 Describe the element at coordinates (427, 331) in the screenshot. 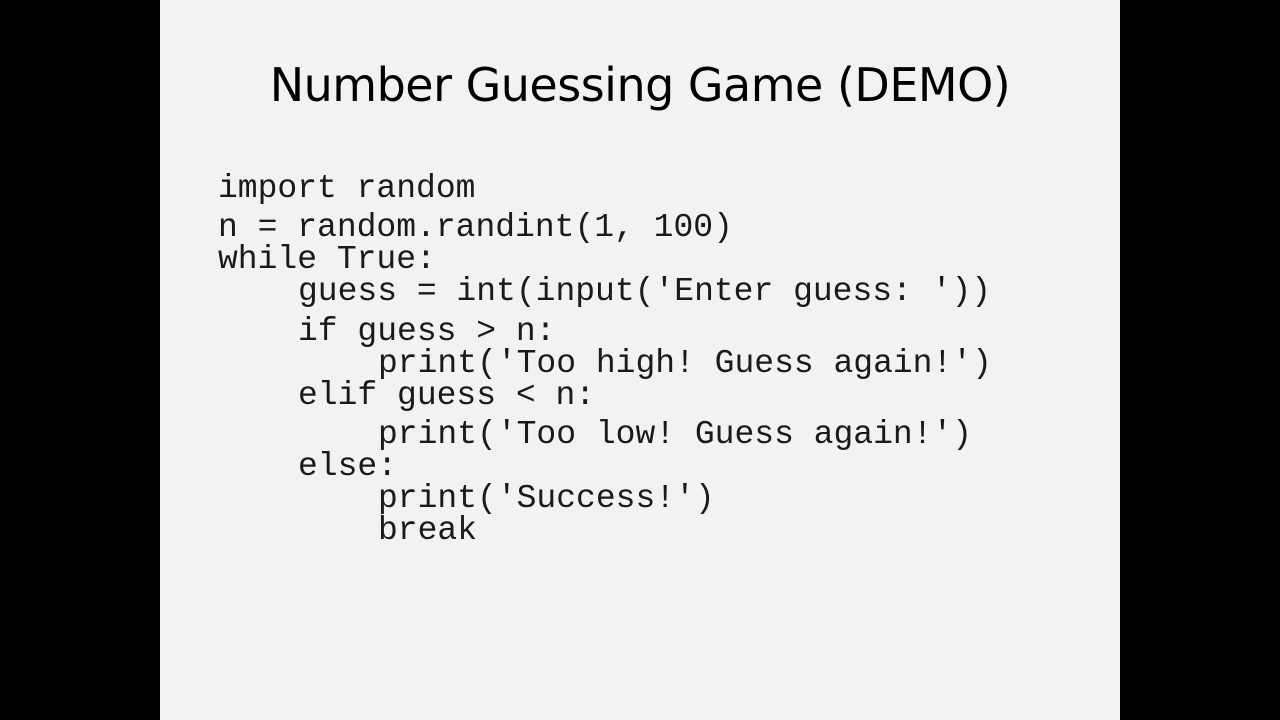

I see `code-line: if guess > n:` at that location.